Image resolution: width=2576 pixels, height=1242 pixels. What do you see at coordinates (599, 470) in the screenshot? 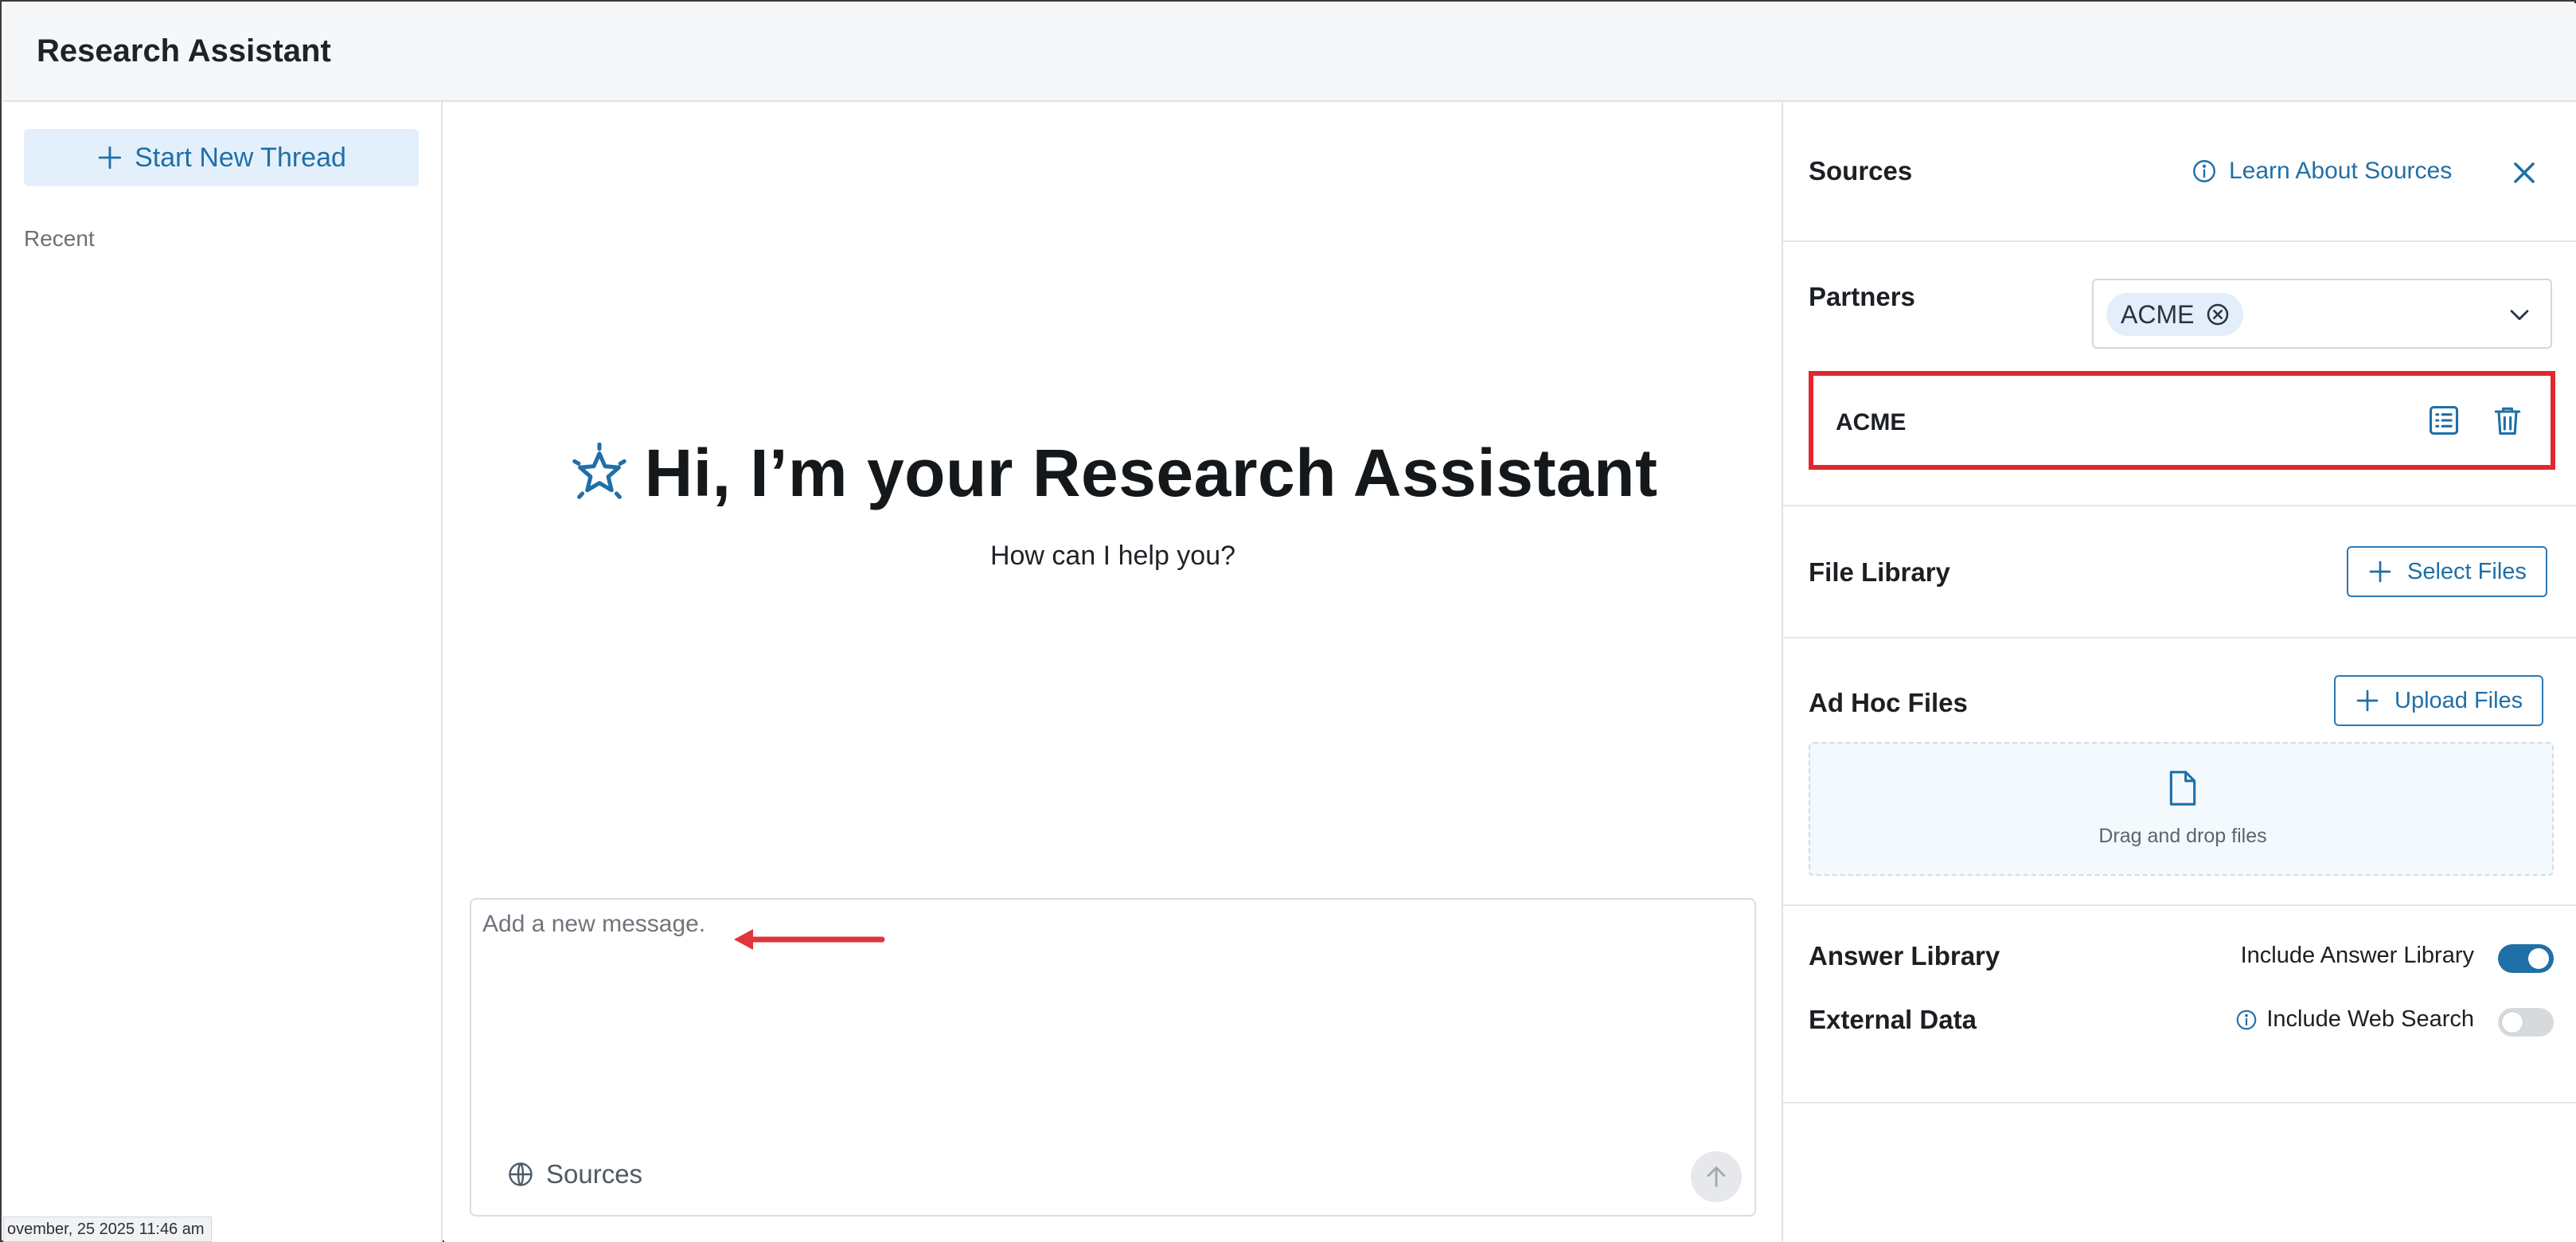
I see `sparkle-star-icon` at bounding box center [599, 470].